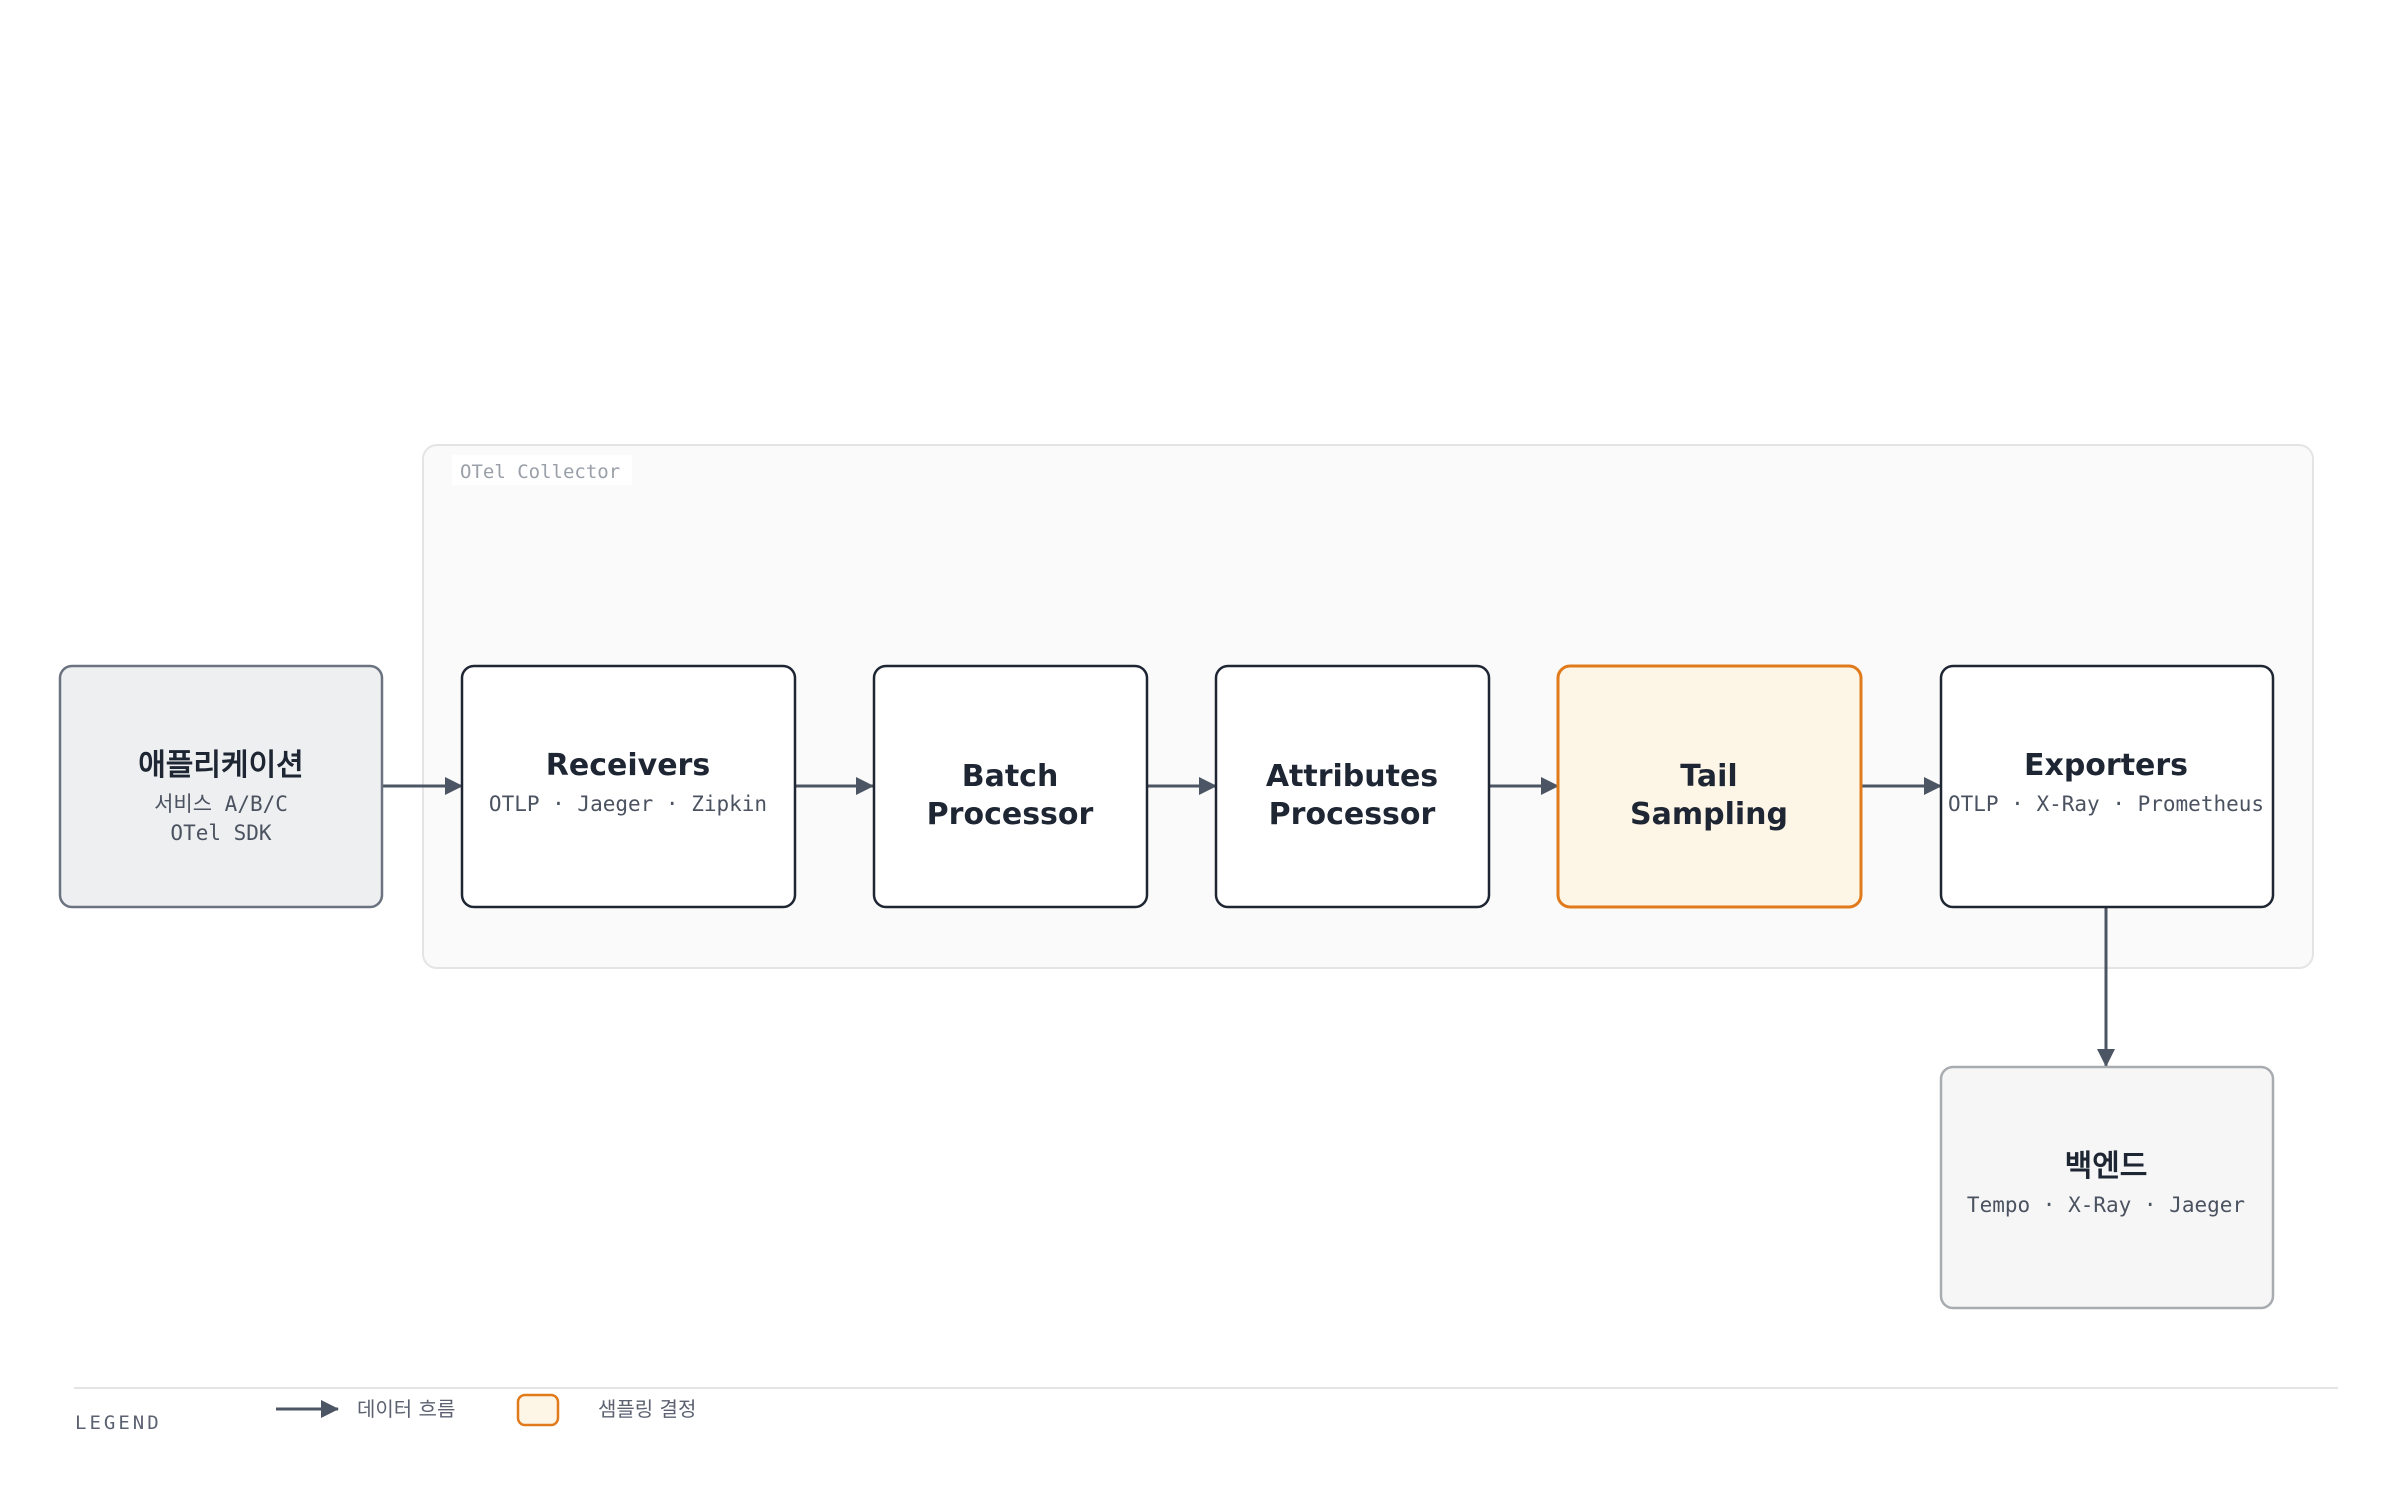 The height and width of the screenshot is (1502, 2400). I want to click on node-batch-processor: Batch Processor, so click(1010, 786).